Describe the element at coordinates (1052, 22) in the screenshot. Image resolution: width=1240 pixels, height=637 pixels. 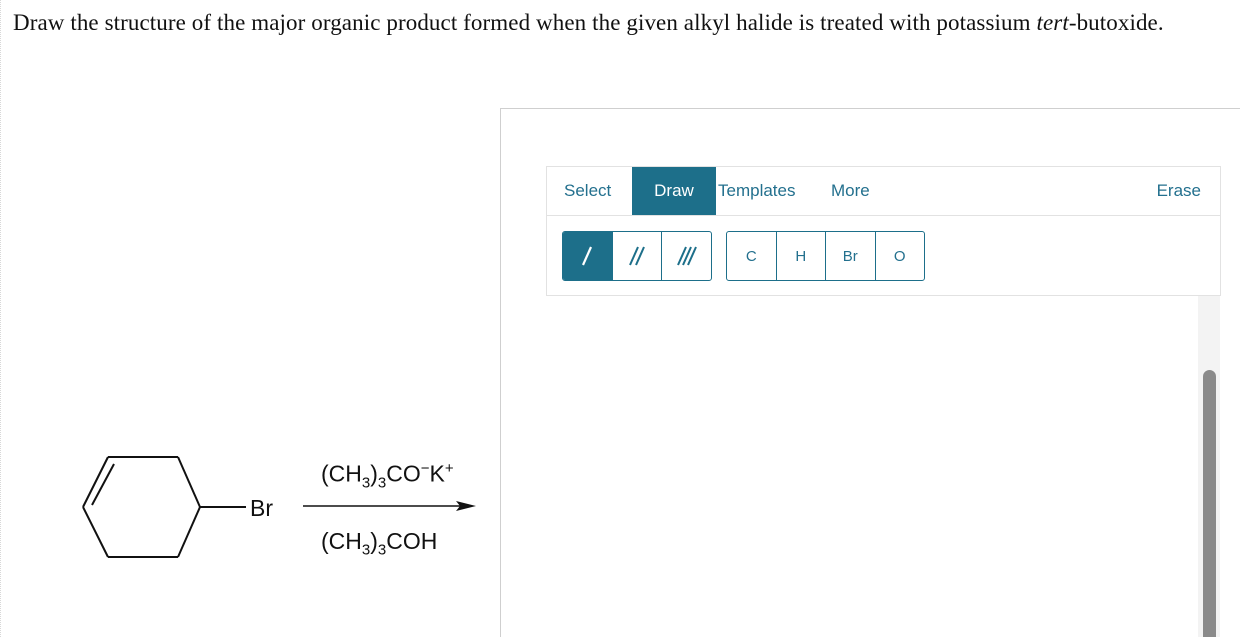
I see `question-italic-tert: tert` at that location.